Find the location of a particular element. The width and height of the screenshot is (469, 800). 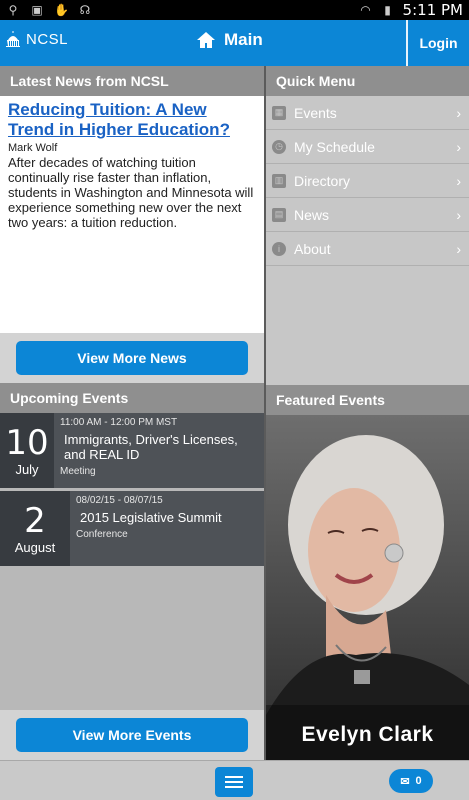

quick-menu-header: Quick Menu is located at coordinates (367, 81).